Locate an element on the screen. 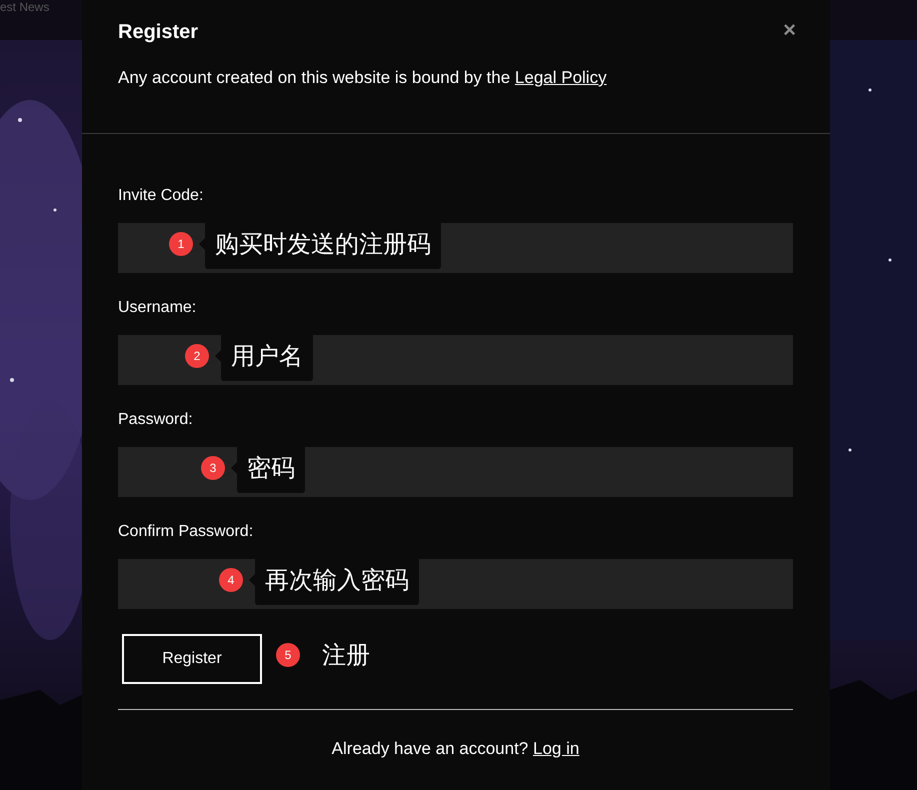  step-number-badge: 5 is located at coordinates (288, 654).